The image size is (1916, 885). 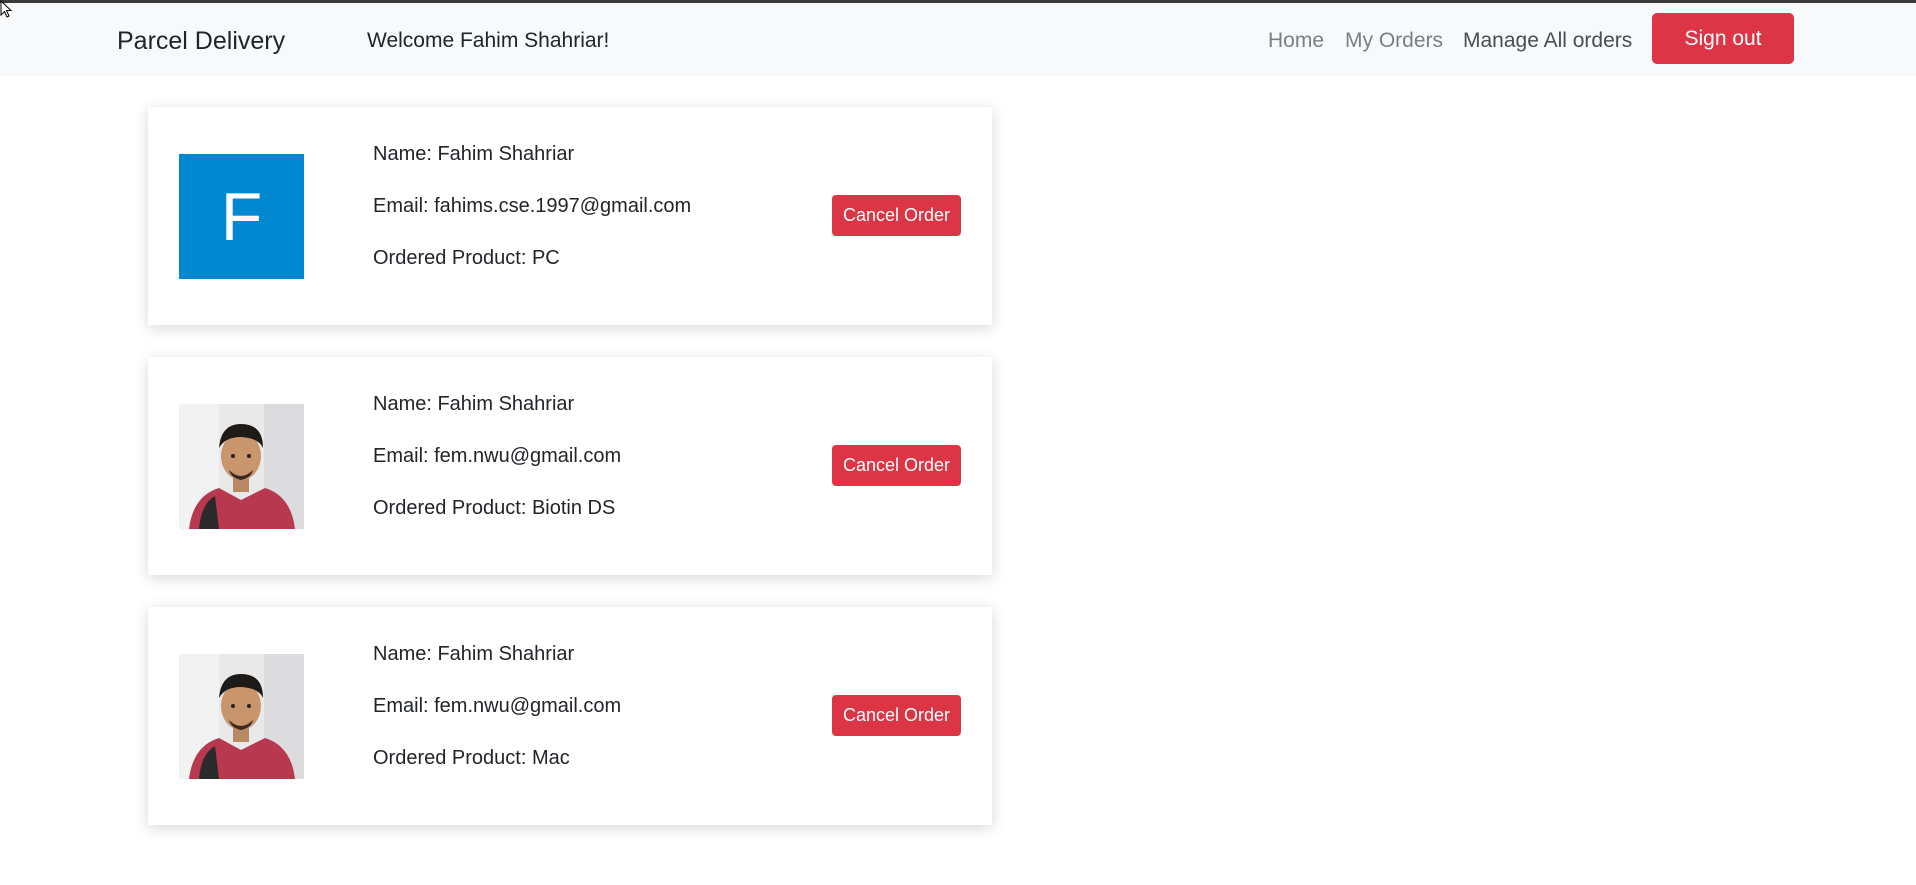 What do you see at coordinates (466, 258) in the screenshot?
I see `order-product: Ordered Product: PC` at bounding box center [466, 258].